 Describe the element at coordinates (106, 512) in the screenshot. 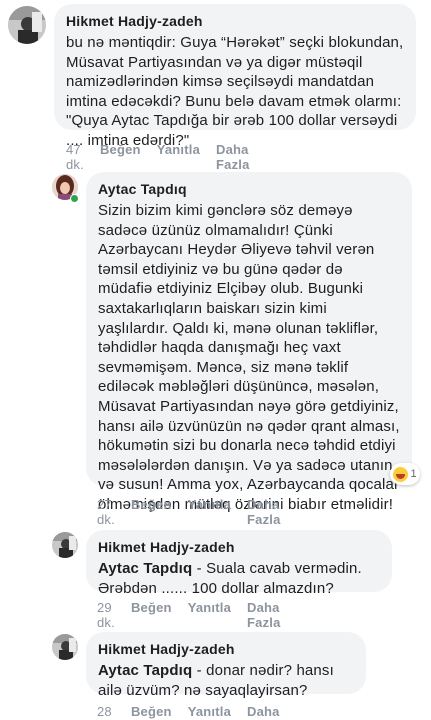

I see `comment-timestamp: 27 dk.` at that location.